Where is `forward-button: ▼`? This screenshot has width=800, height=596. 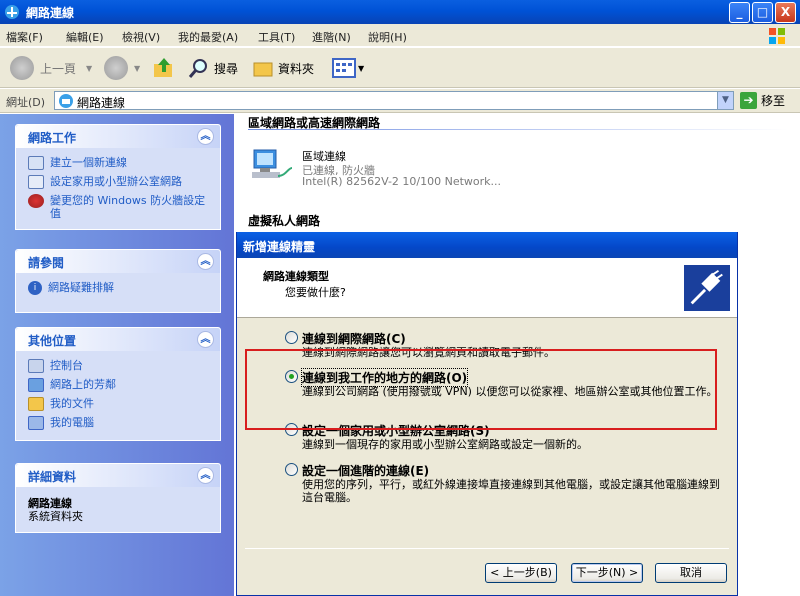 forward-button: ▼ is located at coordinates (122, 68).